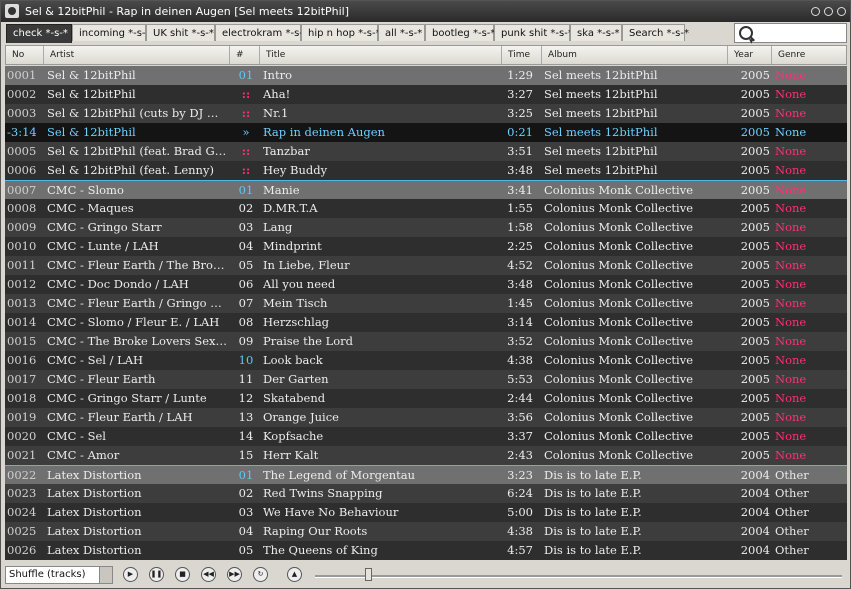  What do you see at coordinates (460, 32) in the screenshot?
I see `tab-bootleg: bootleg *-s-*` at bounding box center [460, 32].